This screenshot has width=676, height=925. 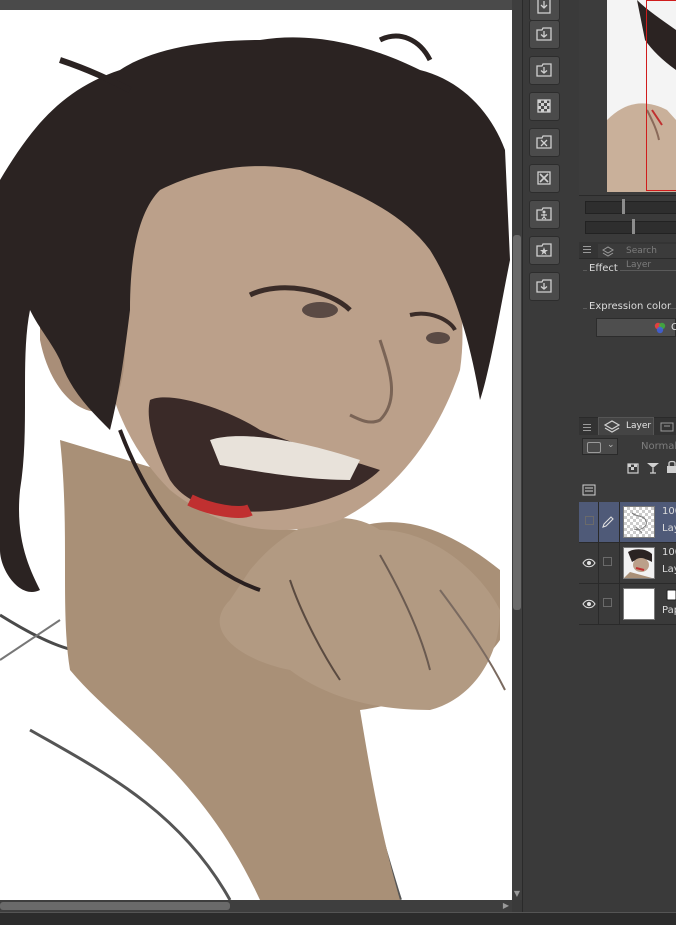 I want to click on command-bar, so click(x=551, y=456).